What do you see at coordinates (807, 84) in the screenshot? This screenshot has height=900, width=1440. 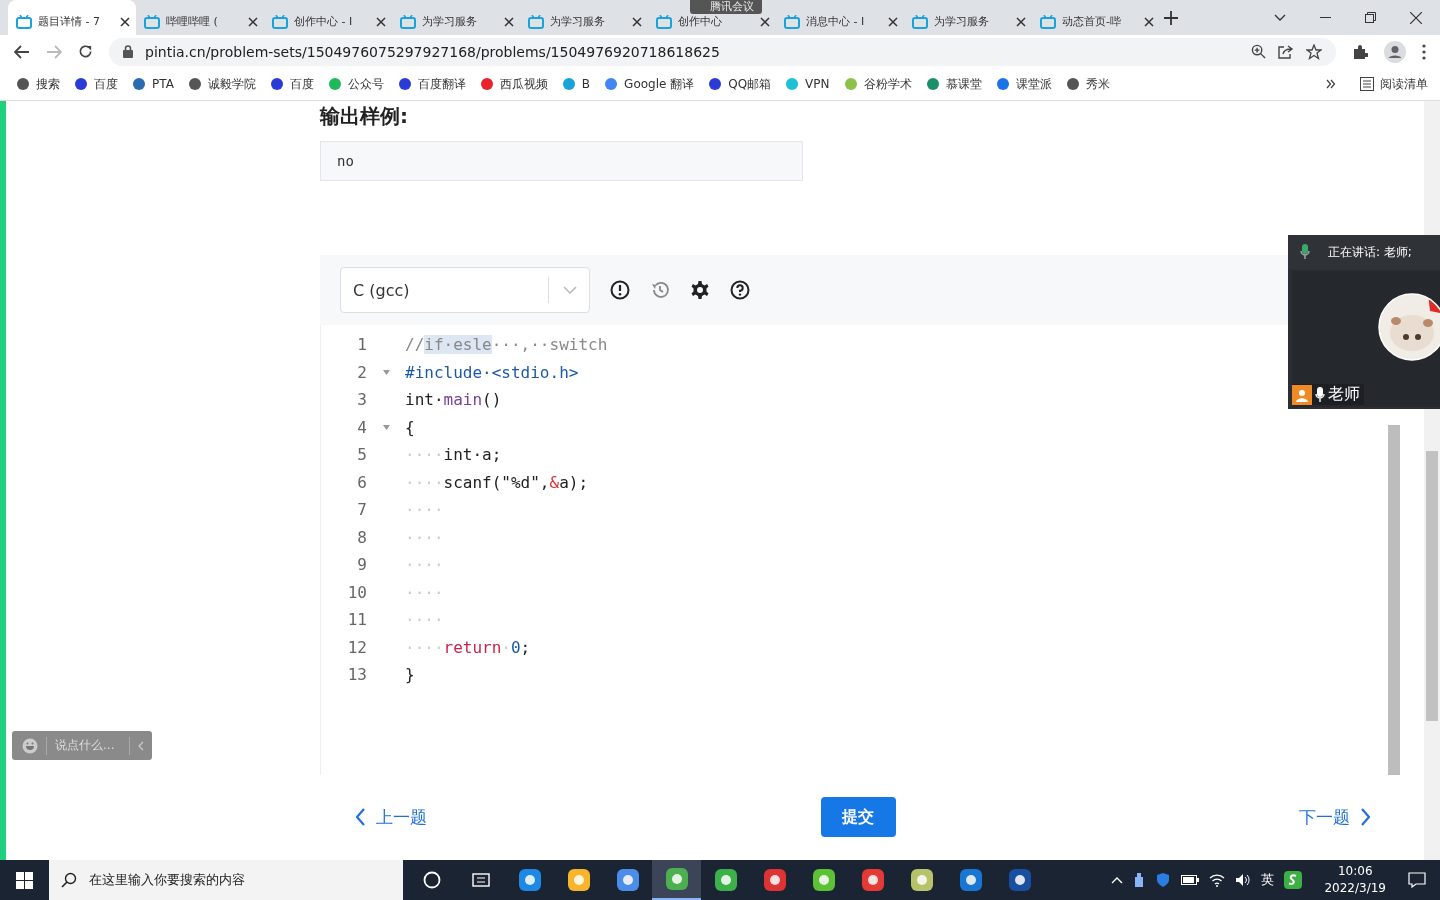 I see `bookmark: VPN` at bounding box center [807, 84].